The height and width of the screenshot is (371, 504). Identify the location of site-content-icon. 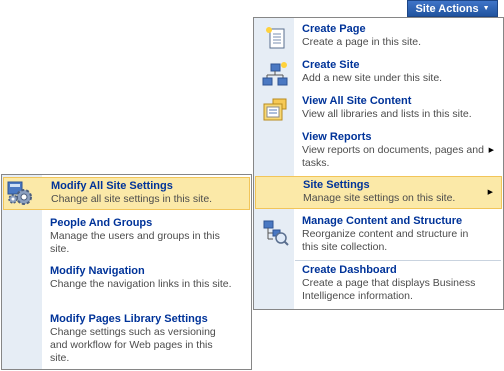
(275, 109).